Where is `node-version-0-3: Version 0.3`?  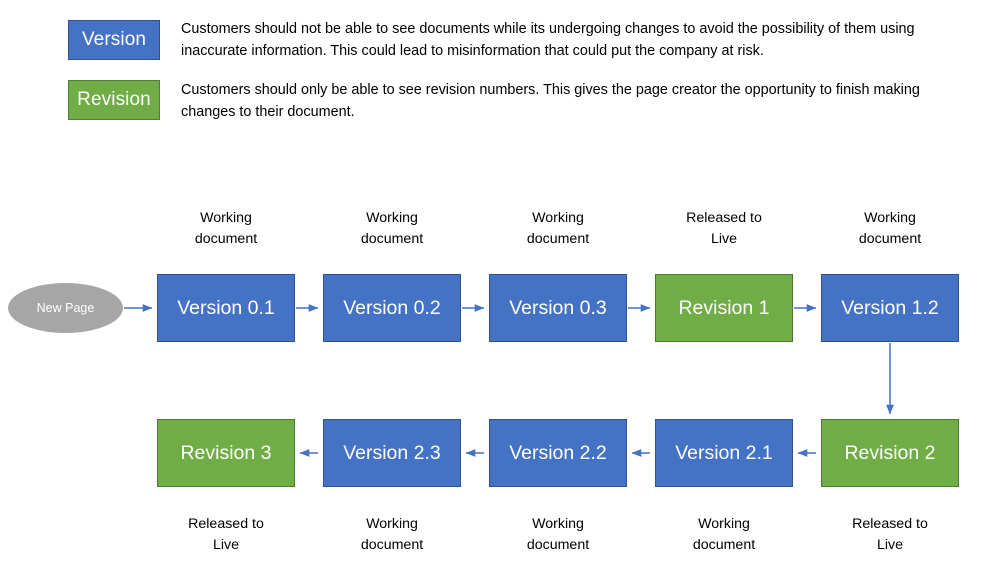 node-version-0-3: Version 0.3 is located at coordinates (558, 308).